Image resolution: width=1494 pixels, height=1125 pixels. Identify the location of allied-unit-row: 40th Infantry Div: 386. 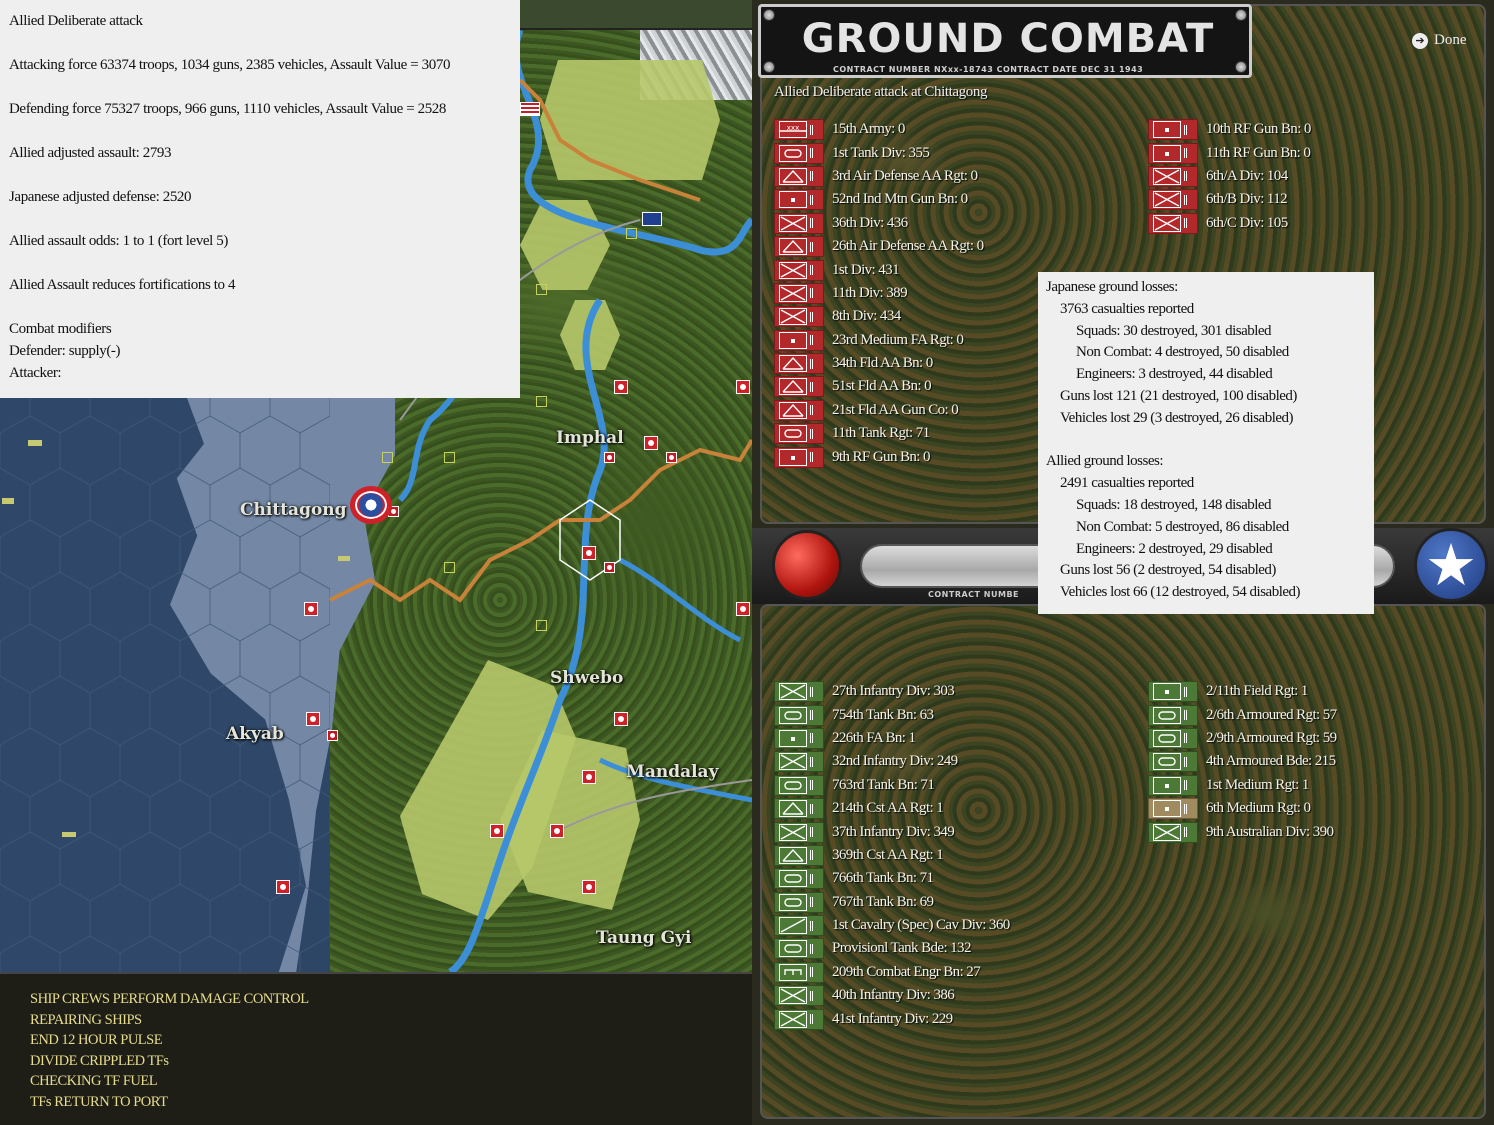
(892, 995).